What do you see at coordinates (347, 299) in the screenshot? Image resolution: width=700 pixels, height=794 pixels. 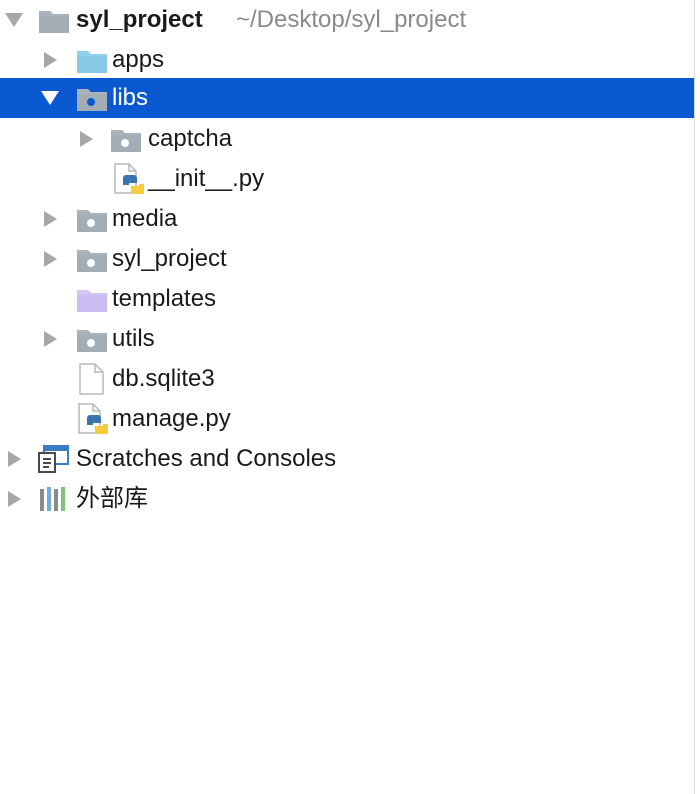 I see `tree-row-templates: templates` at bounding box center [347, 299].